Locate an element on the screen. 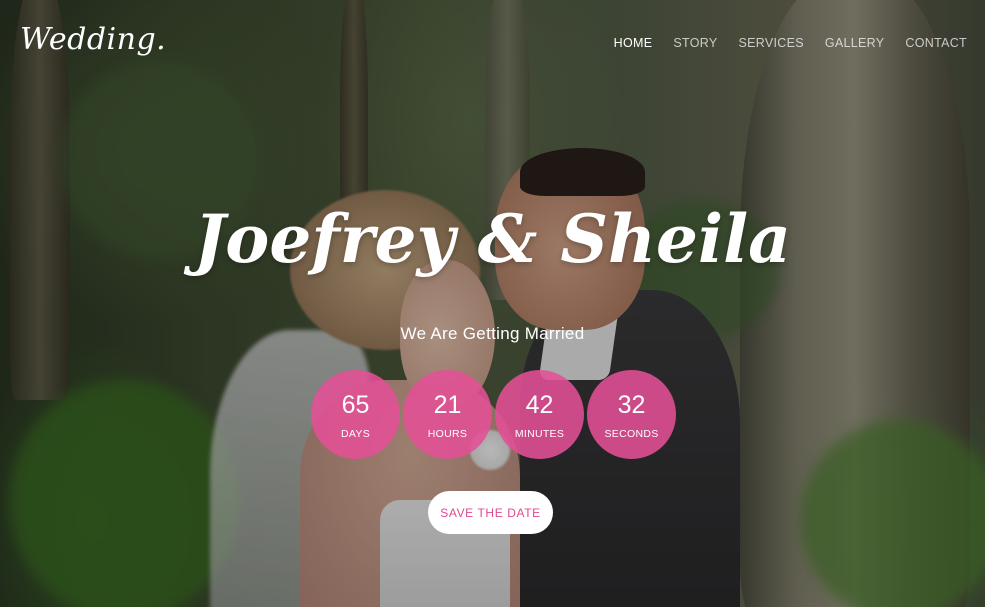 The height and width of the screenshot is (607, 985). countdown-days: 65 DAYS is located at coordinates (355, 414).